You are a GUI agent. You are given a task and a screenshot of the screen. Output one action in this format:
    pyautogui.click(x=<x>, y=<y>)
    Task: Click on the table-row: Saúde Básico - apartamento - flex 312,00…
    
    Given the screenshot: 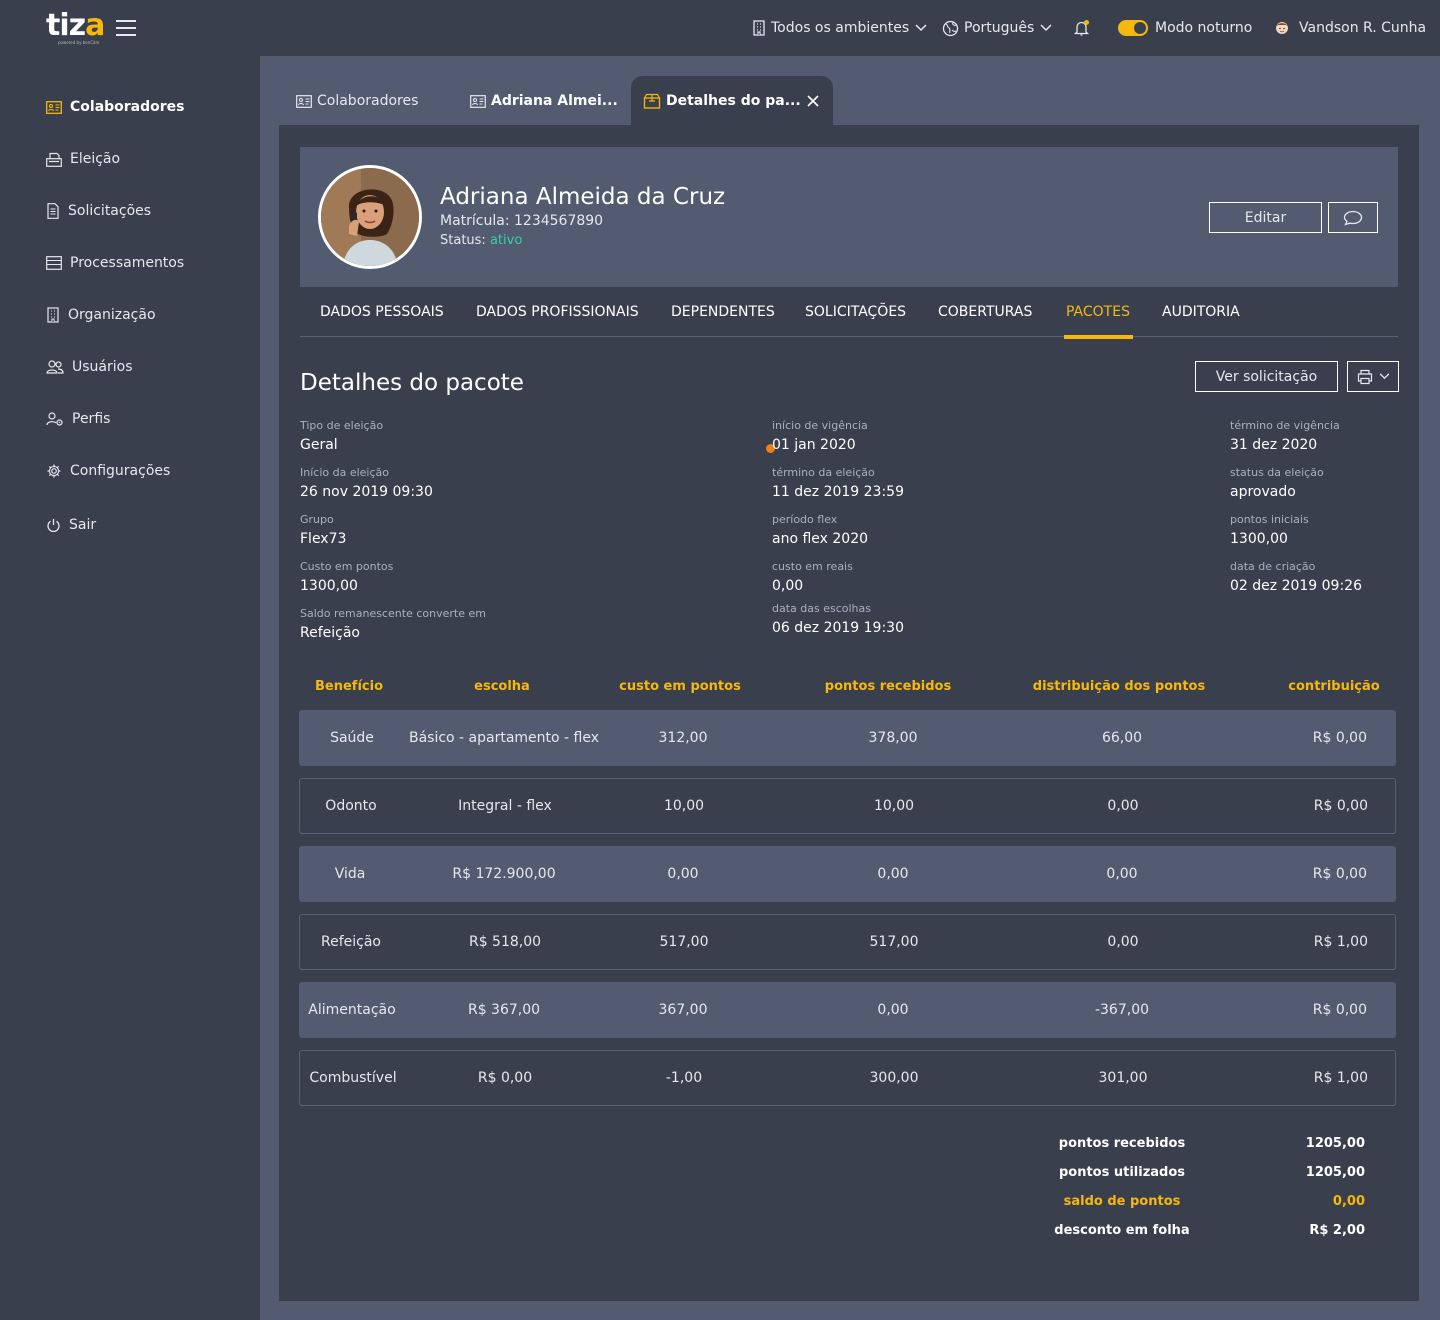 What is the action you would take?
    pyautogui.click(x=847, y=738)
    